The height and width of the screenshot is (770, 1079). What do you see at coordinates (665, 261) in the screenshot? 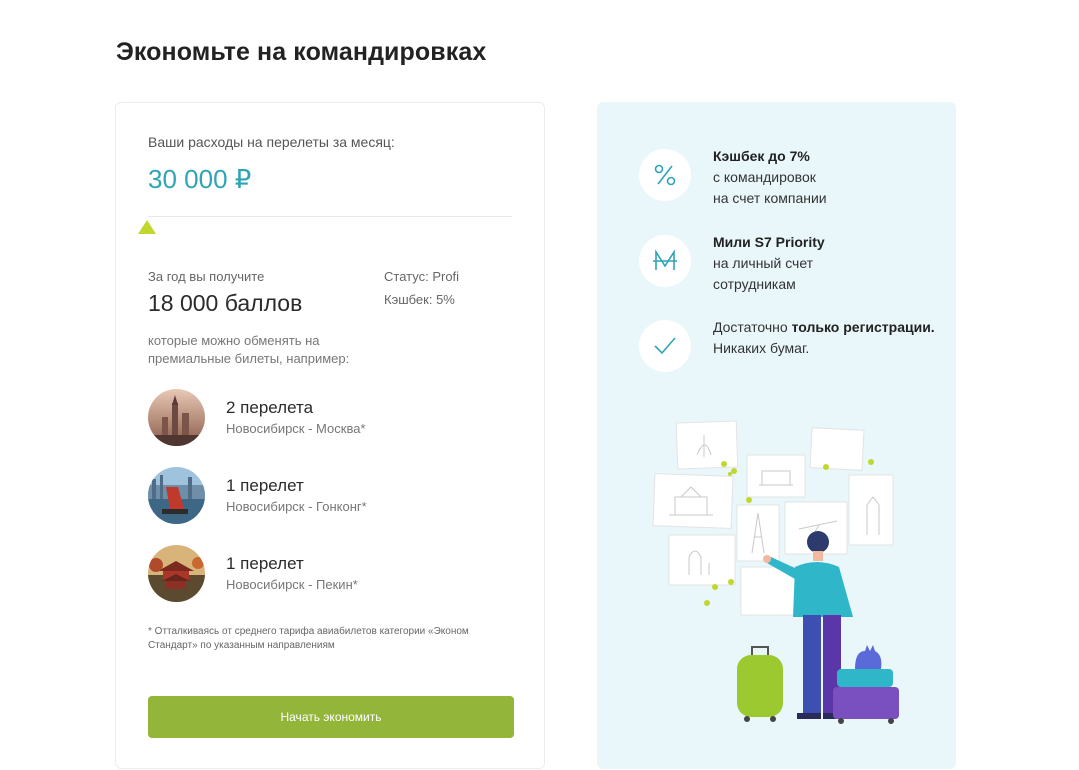
I see `miles-icon` at bounding box center [665, 261].